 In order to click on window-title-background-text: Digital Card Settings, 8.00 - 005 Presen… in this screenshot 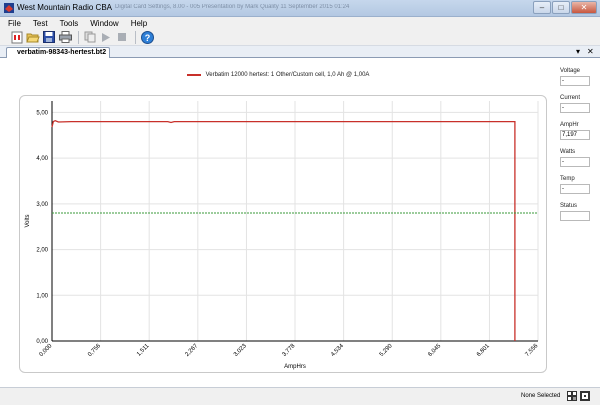, I will do `click(232, 7)`.